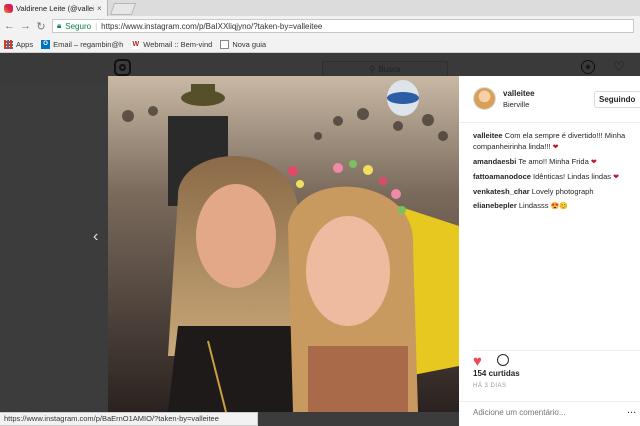  What do you see at coordinates (41, 26) in the screenshot?
I see `reload-icon: ↻` at bounding box center [41, 26].